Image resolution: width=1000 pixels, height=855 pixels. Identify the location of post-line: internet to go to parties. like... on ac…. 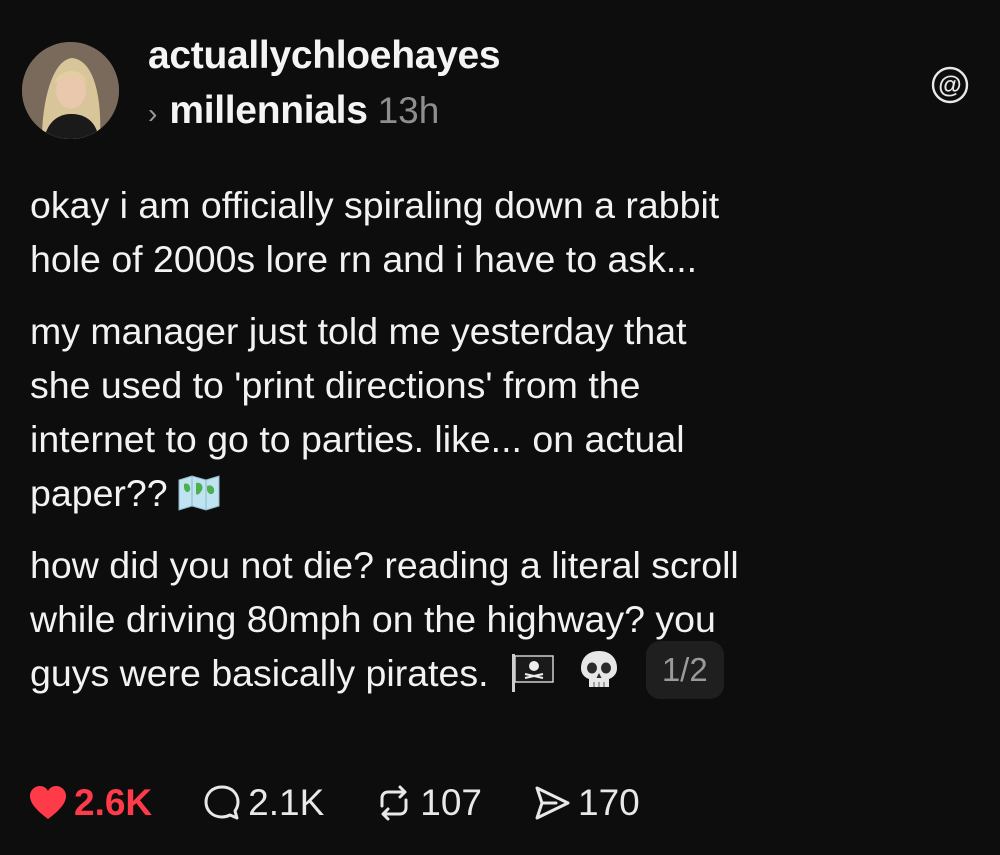
(357, 439).